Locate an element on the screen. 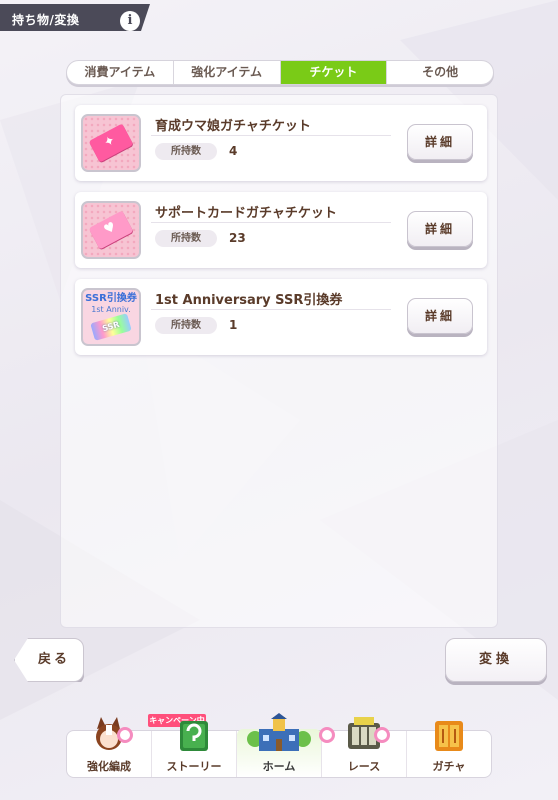  nav-item-home: ホーム is located at coordinates (286, 745).